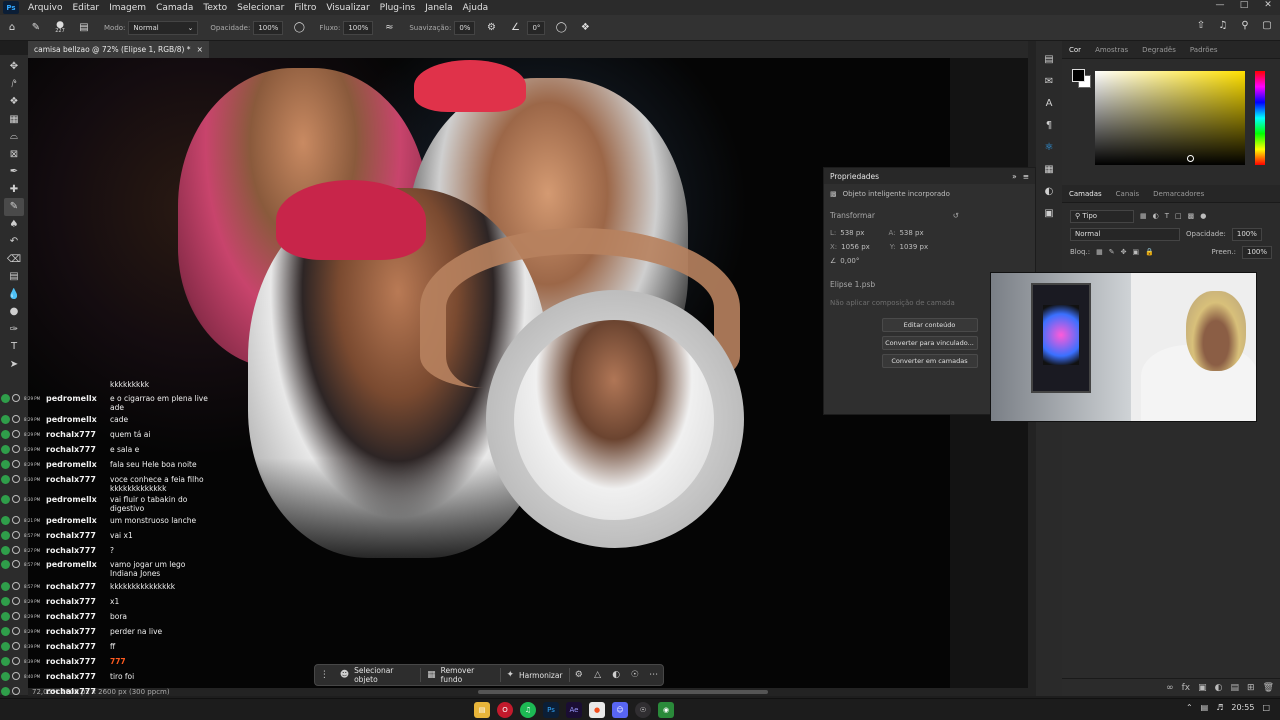 This screenshot has width=1280, height=720. I want to click on tab-cor: Cor, so click(1075, 50).